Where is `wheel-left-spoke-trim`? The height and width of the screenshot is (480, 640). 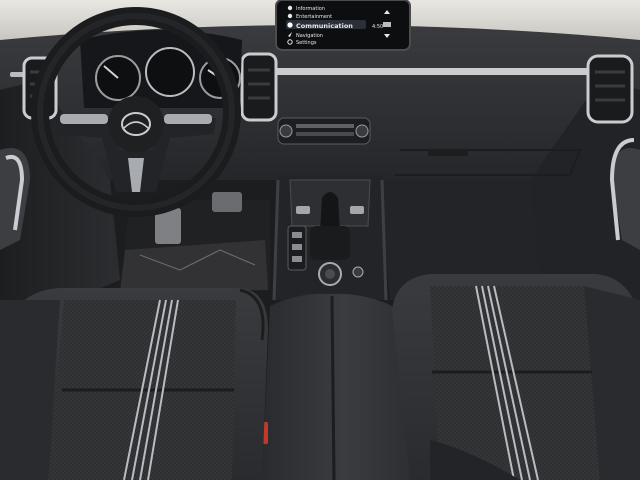
wheel-left-spoke-trim is located at coordinates (84, 119).